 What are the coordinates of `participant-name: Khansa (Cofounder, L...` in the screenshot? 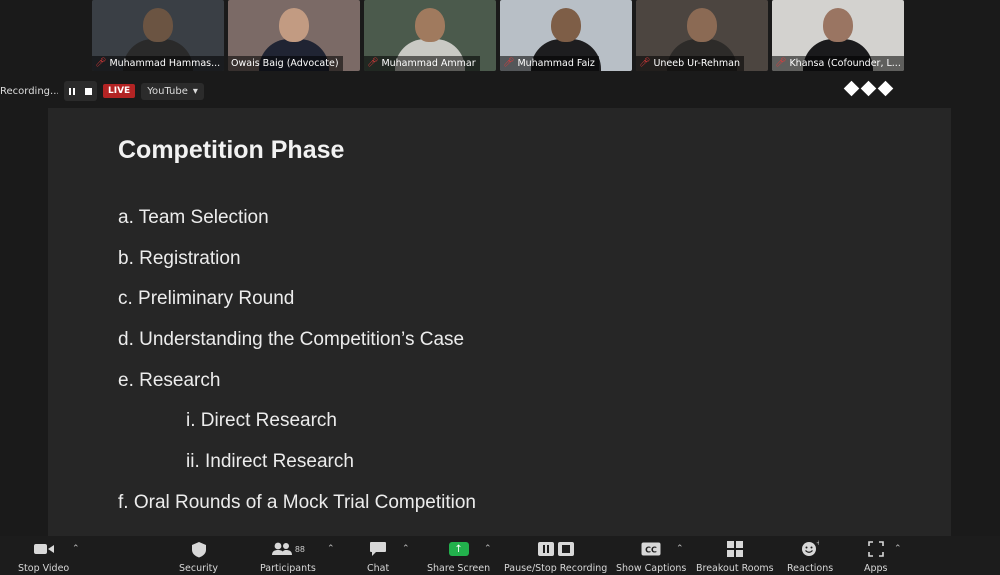 It's located at (845, 63).